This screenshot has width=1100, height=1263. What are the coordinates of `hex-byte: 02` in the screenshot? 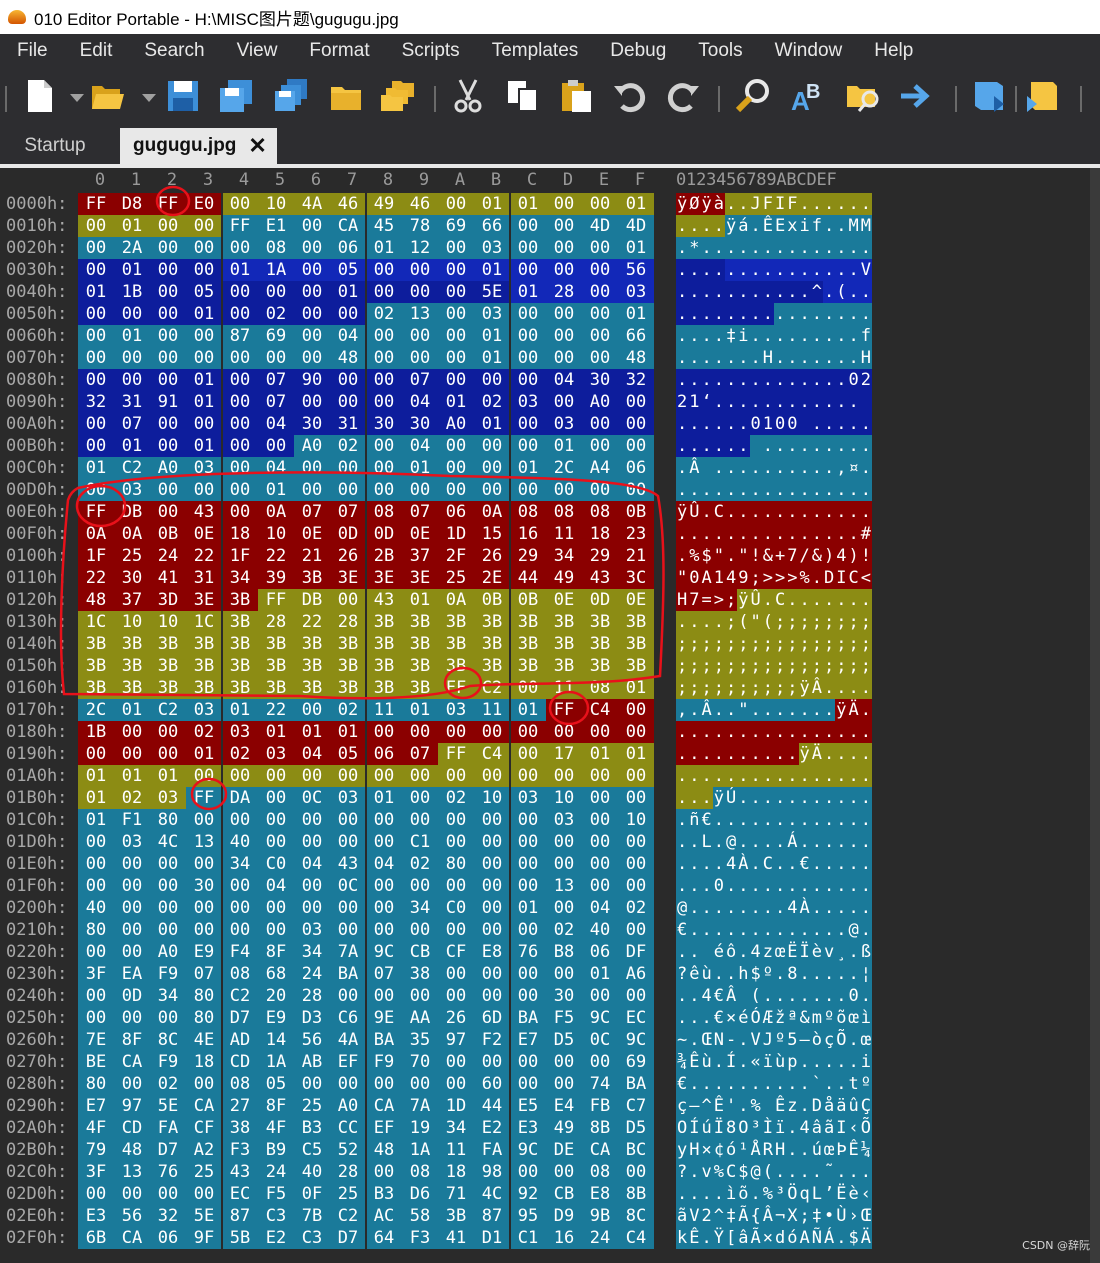 It's located at (420, 864).